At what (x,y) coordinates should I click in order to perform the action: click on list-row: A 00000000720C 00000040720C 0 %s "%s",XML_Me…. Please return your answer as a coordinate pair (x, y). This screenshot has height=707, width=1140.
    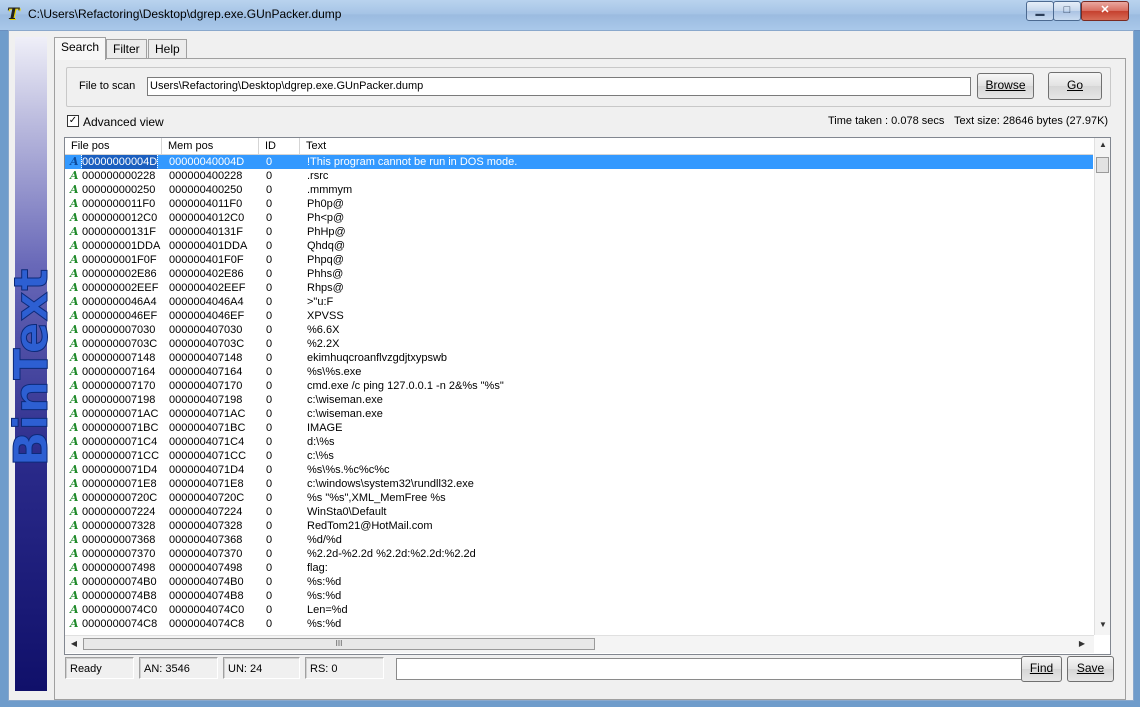
    Looking at the image, I should click on (579, 498).